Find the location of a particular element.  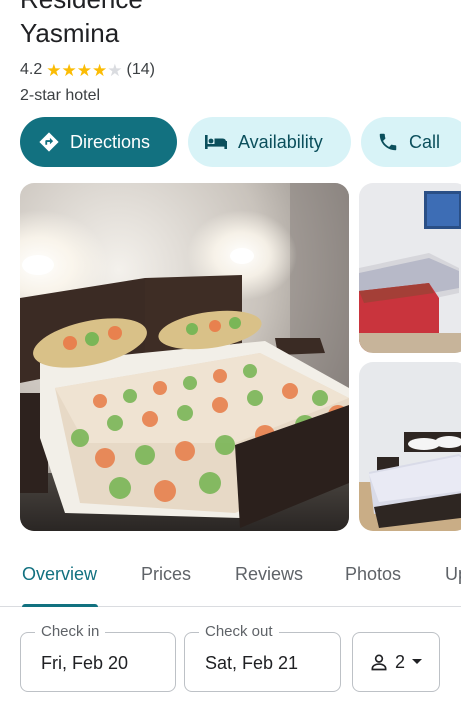

tab-overview: Overview is located at coordinates (59, 574).